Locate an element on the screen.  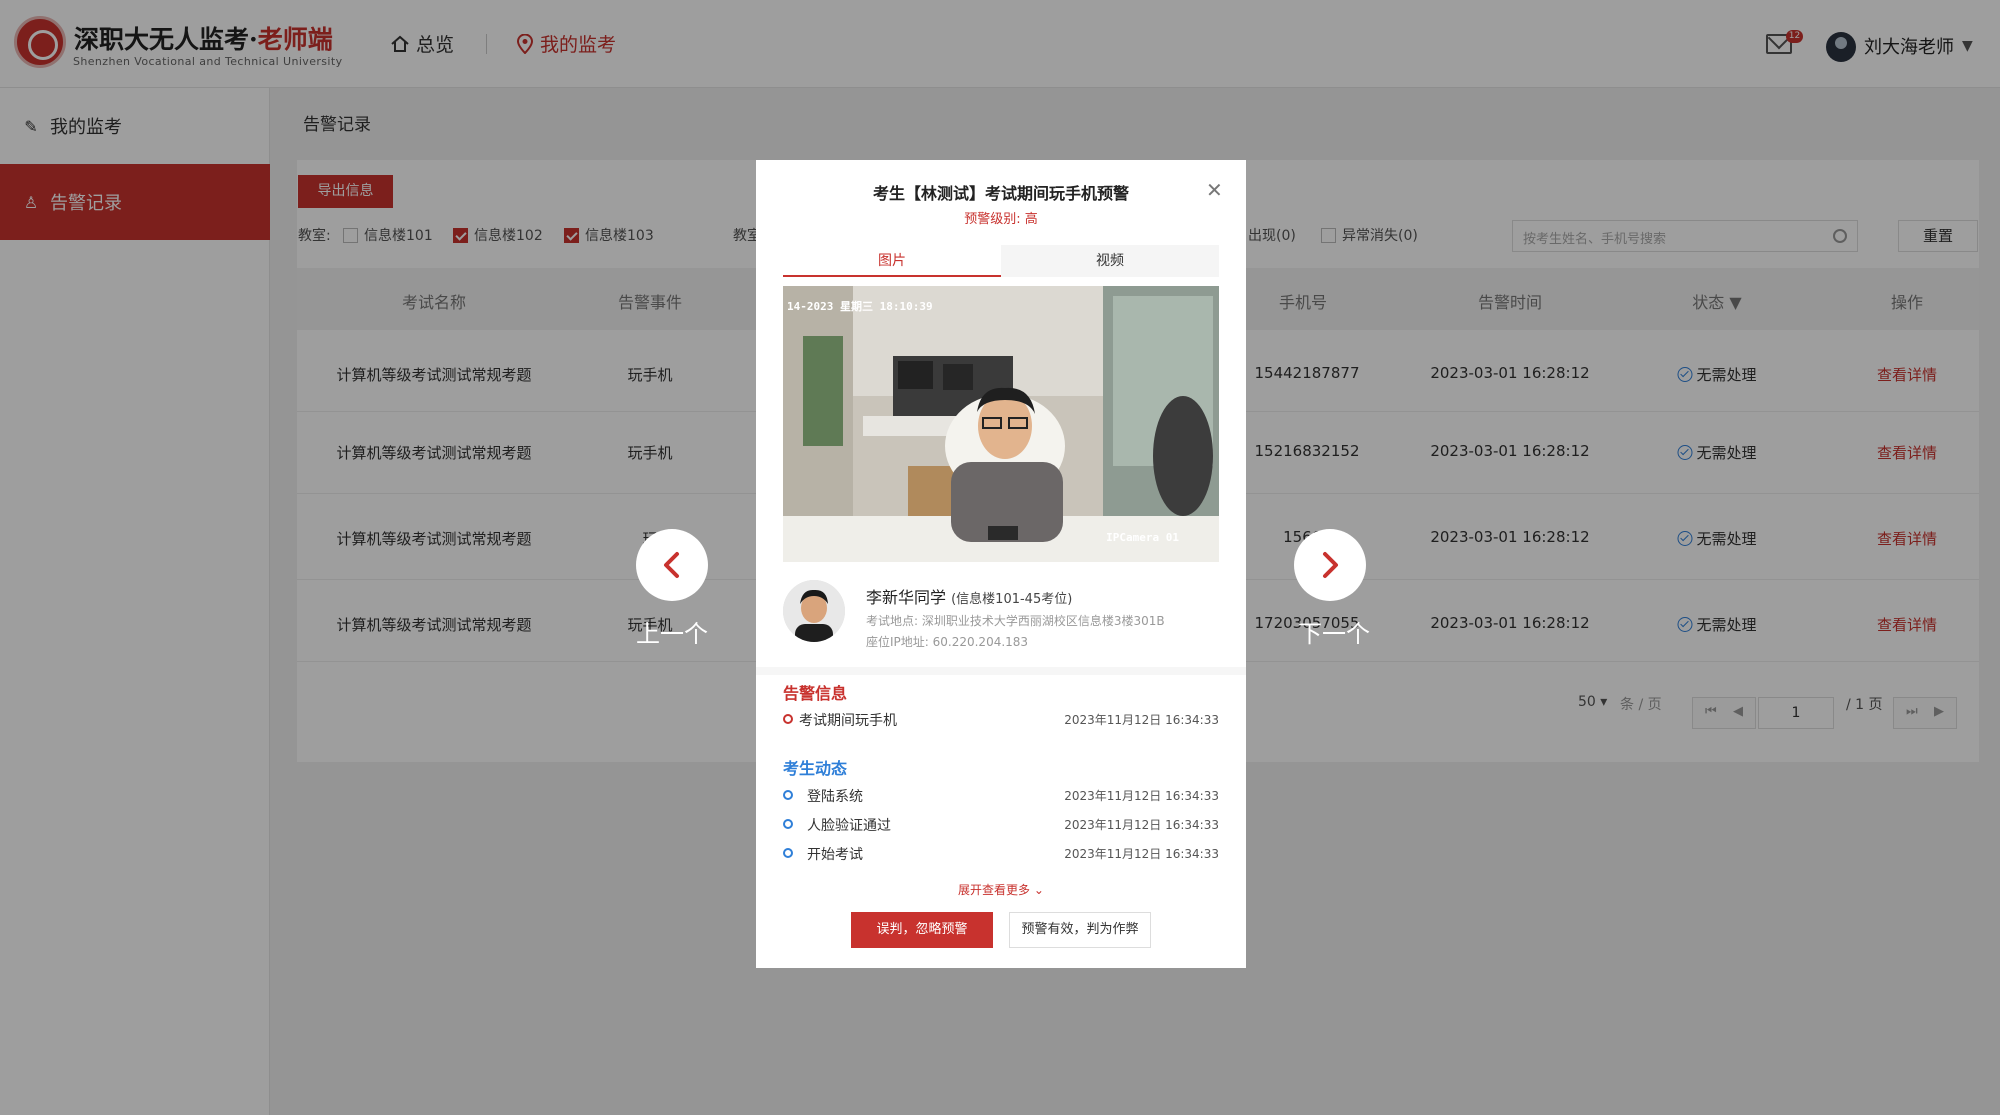
activity-title: 考生动态 is located at coordinates (815, 768).